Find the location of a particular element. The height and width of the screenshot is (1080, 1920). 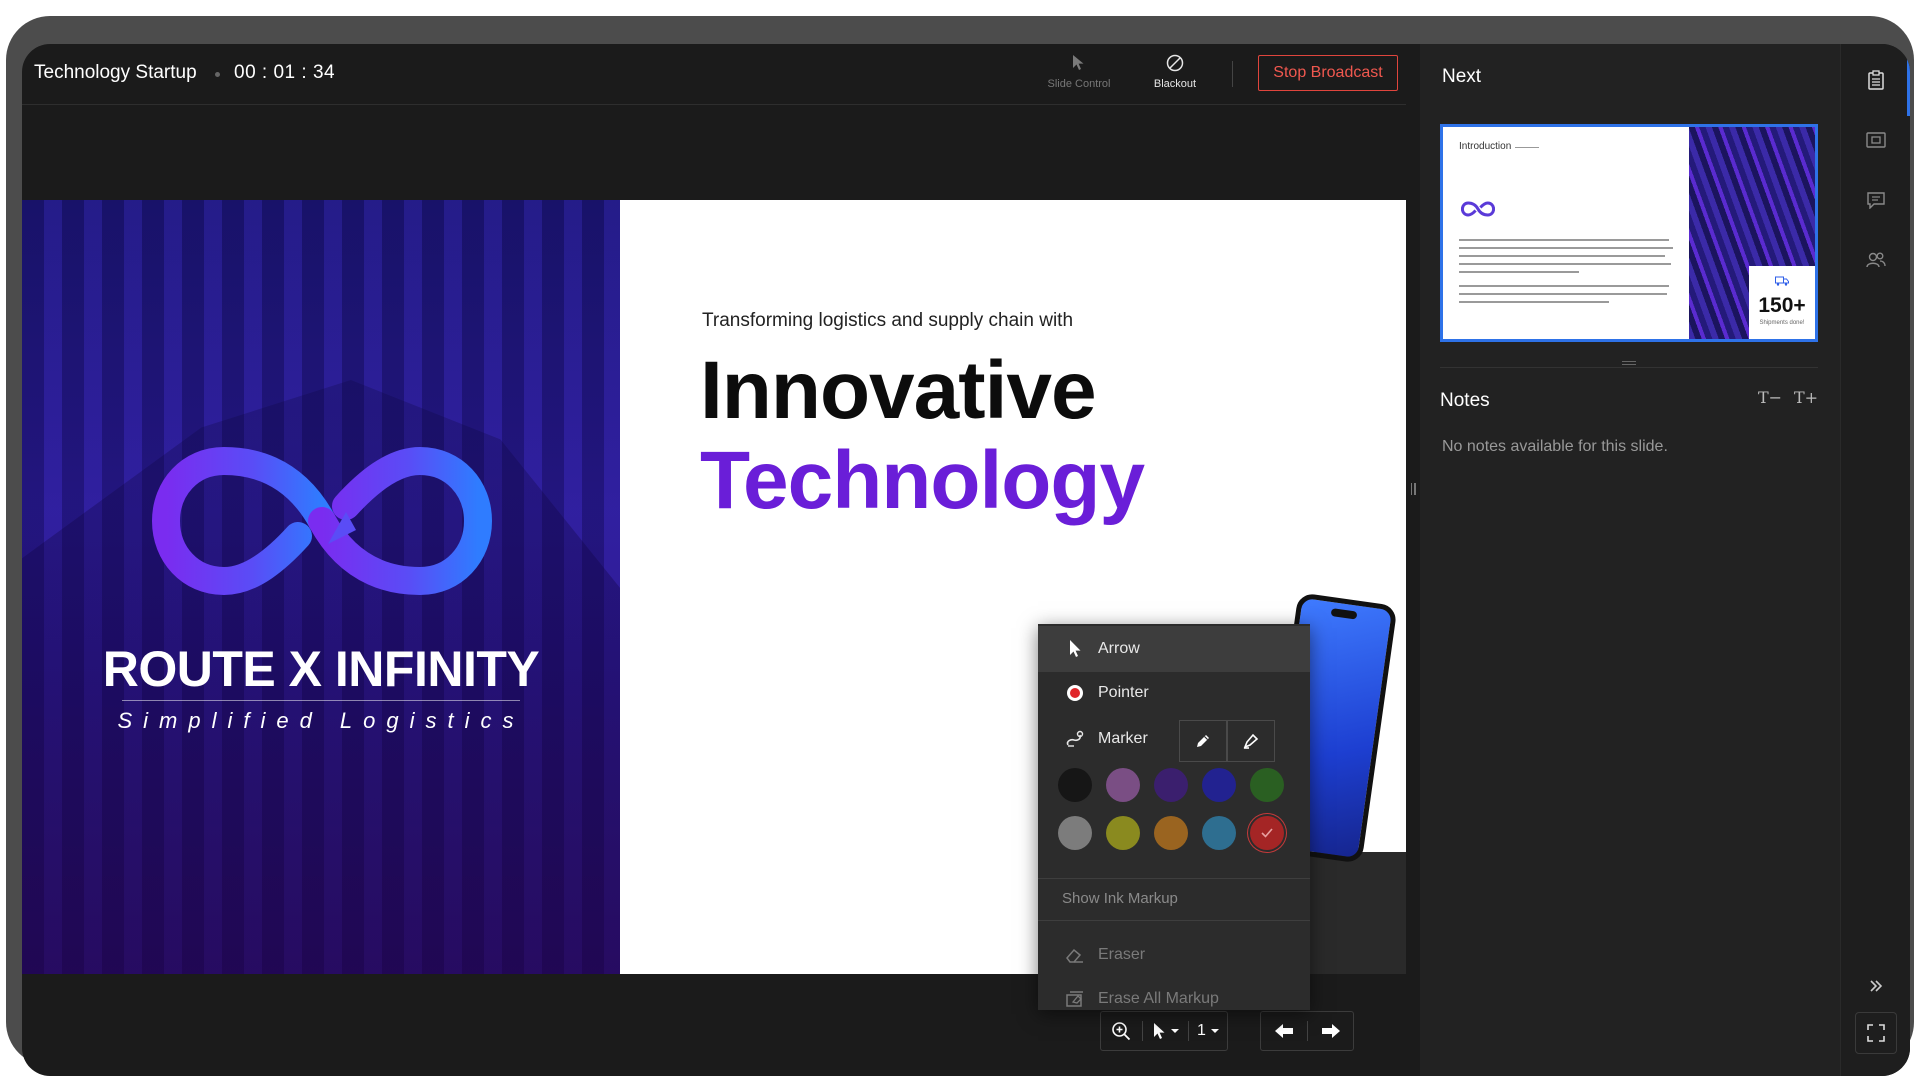

fullscreen-button is located at coordinates (1876, 1033).